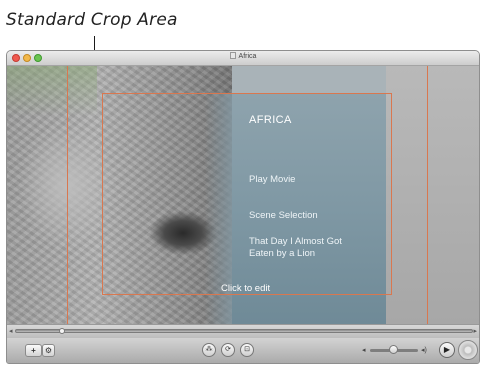 Image resolution: width=481 pixels, height=366 pixels. Describe the element at coordinates (33, 350) in the screenshot. I see `add-button: +` at that location.